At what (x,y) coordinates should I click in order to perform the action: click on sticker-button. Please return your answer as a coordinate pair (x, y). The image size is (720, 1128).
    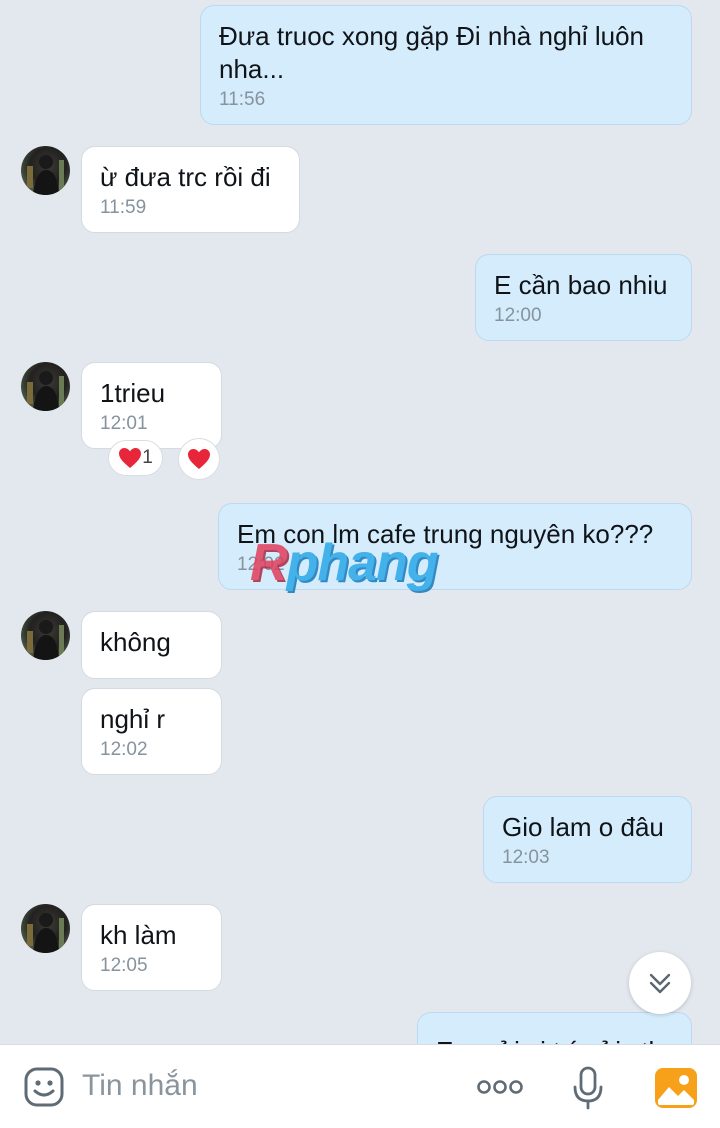
    Looking at the image, I should click on (44, 1087).